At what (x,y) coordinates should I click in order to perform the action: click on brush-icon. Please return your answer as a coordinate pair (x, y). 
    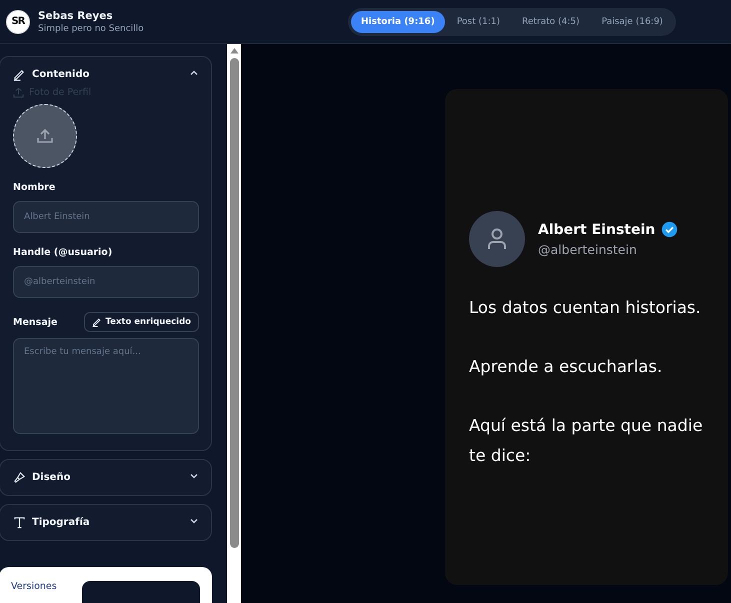
    Looking at the image, I should click on (19, 477).